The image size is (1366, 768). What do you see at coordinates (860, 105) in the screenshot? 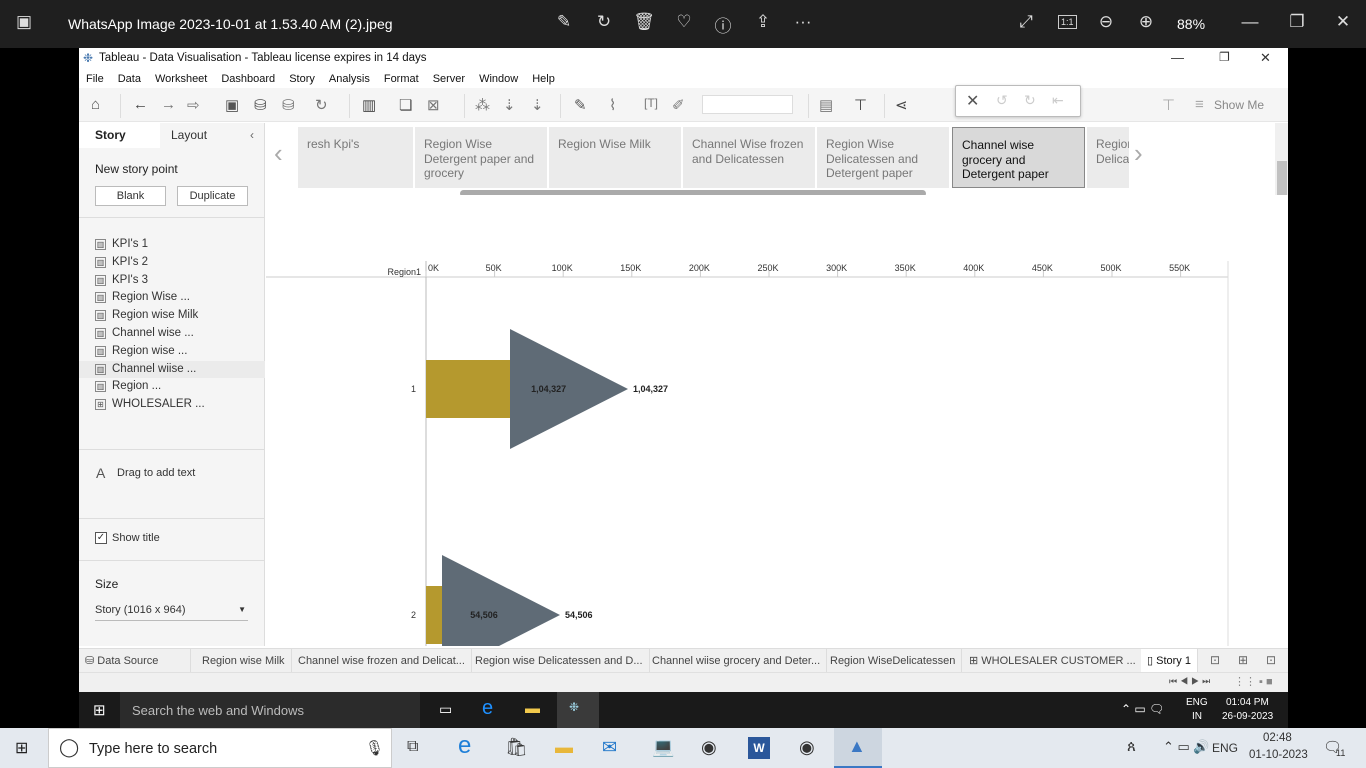
I see `presentation-icon: ⊤` at bounding box center [860, 105].